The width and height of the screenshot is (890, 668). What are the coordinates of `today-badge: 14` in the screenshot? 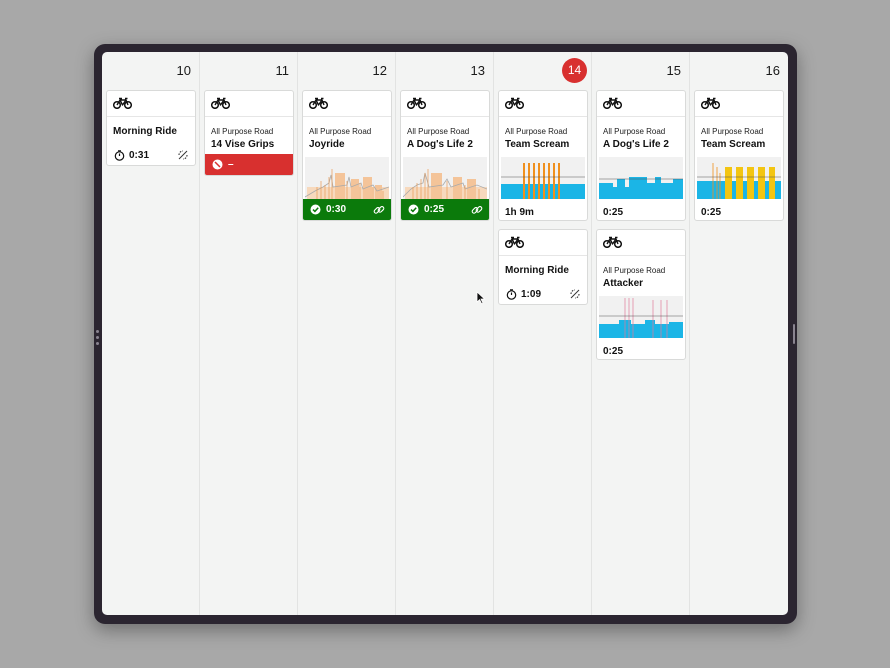 It's located at (574, 70).